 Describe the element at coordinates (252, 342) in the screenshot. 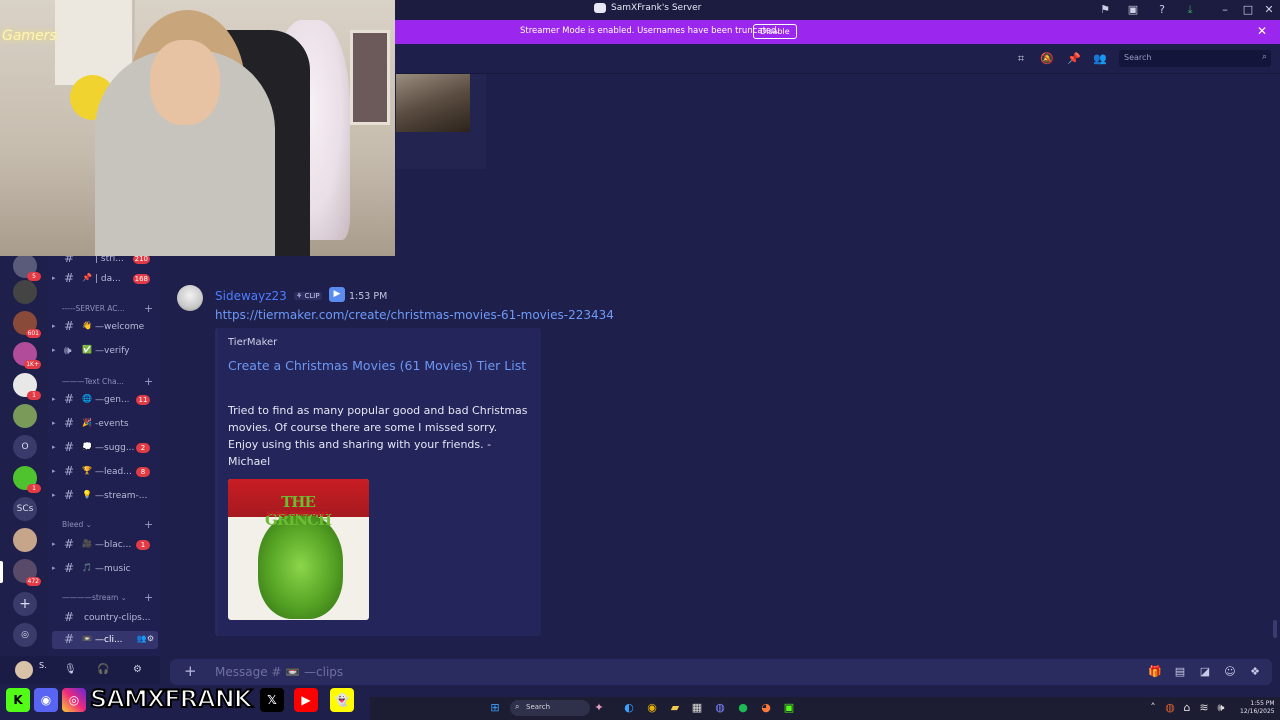

I see `embed-provider: TierMaker` at that location.